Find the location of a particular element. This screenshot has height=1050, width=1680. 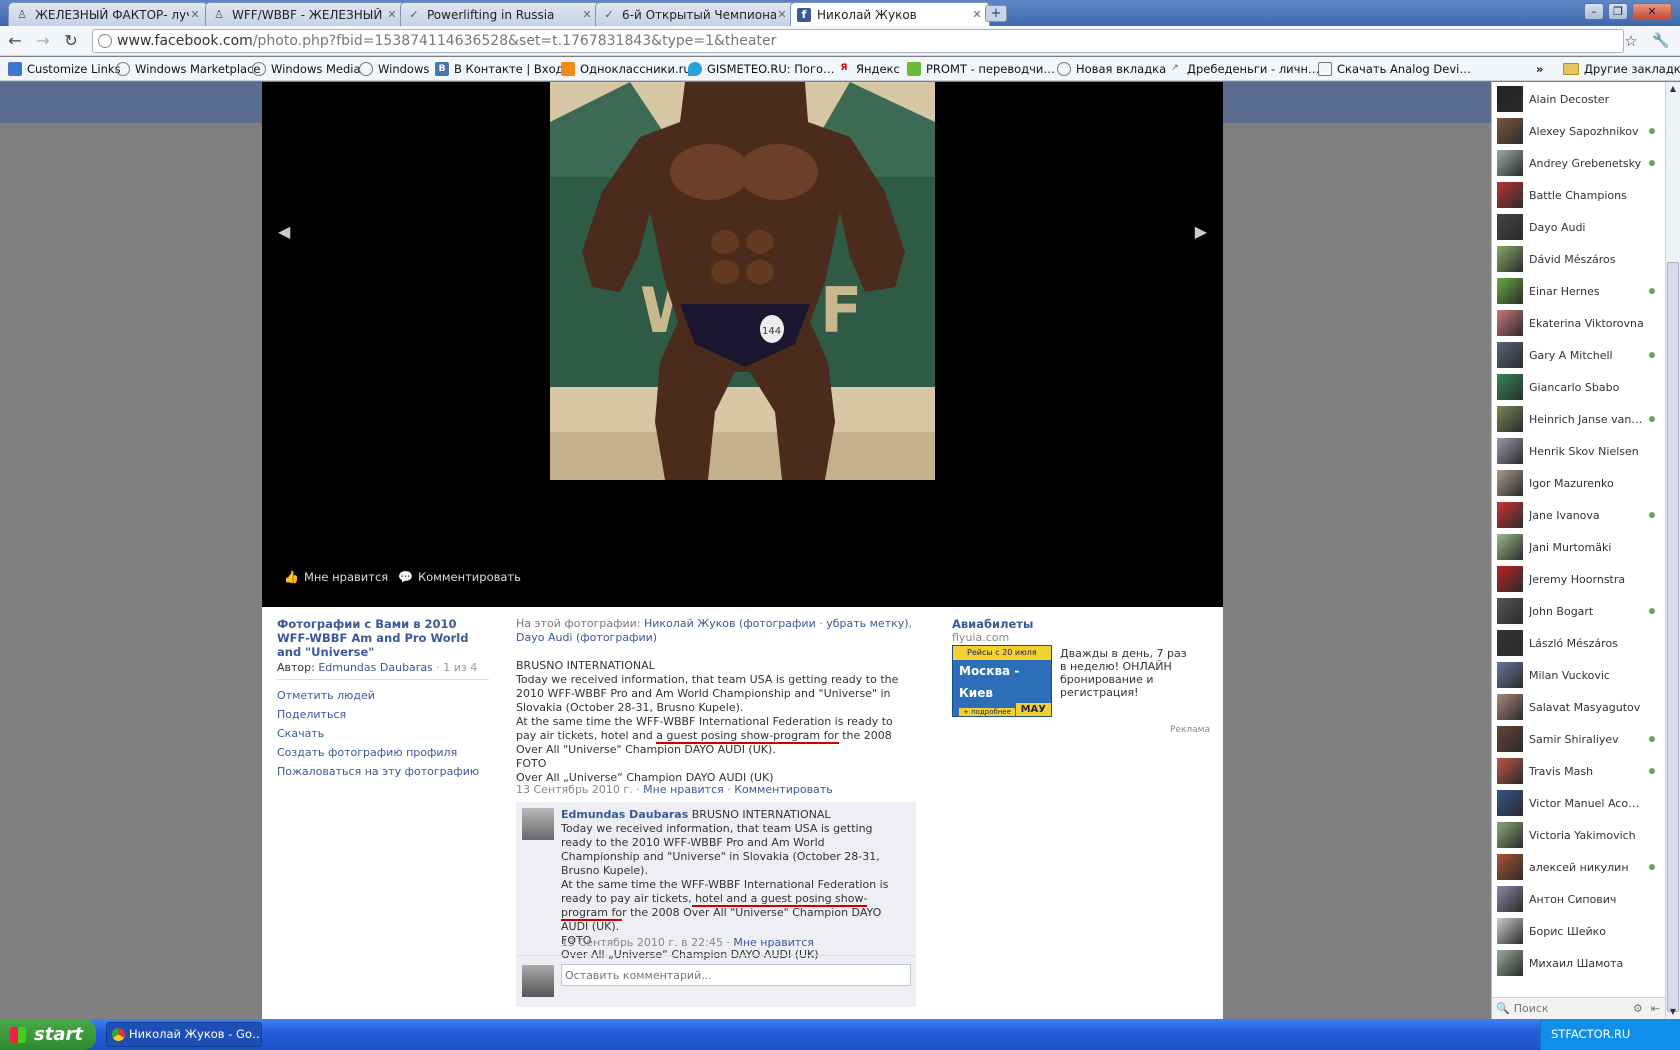

chat-friend: Борис Шейко is located at coordinates (1579, 931).